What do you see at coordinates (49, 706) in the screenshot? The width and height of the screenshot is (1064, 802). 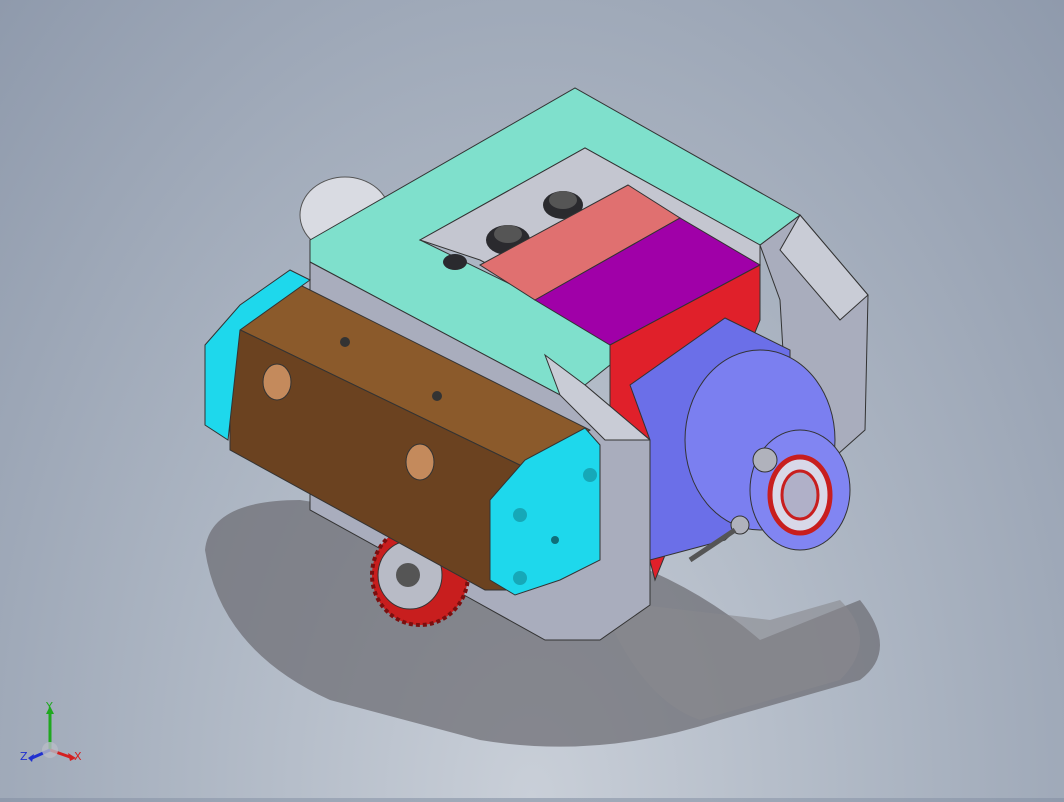 I see `y-axis-label: Y` at bounding box center [49, 706].